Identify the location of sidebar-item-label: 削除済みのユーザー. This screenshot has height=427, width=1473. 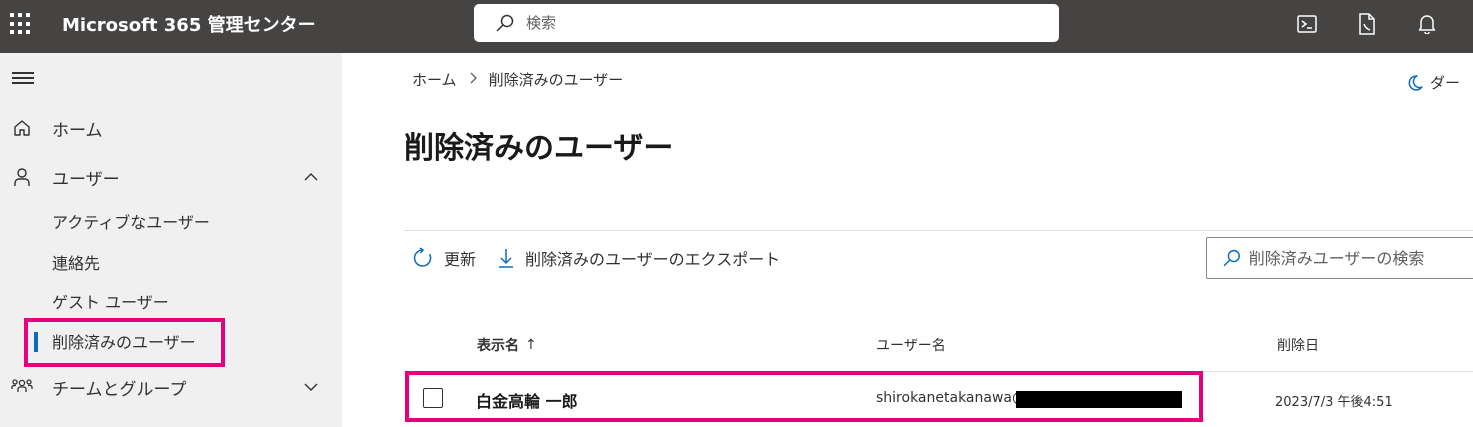
(124, 342).